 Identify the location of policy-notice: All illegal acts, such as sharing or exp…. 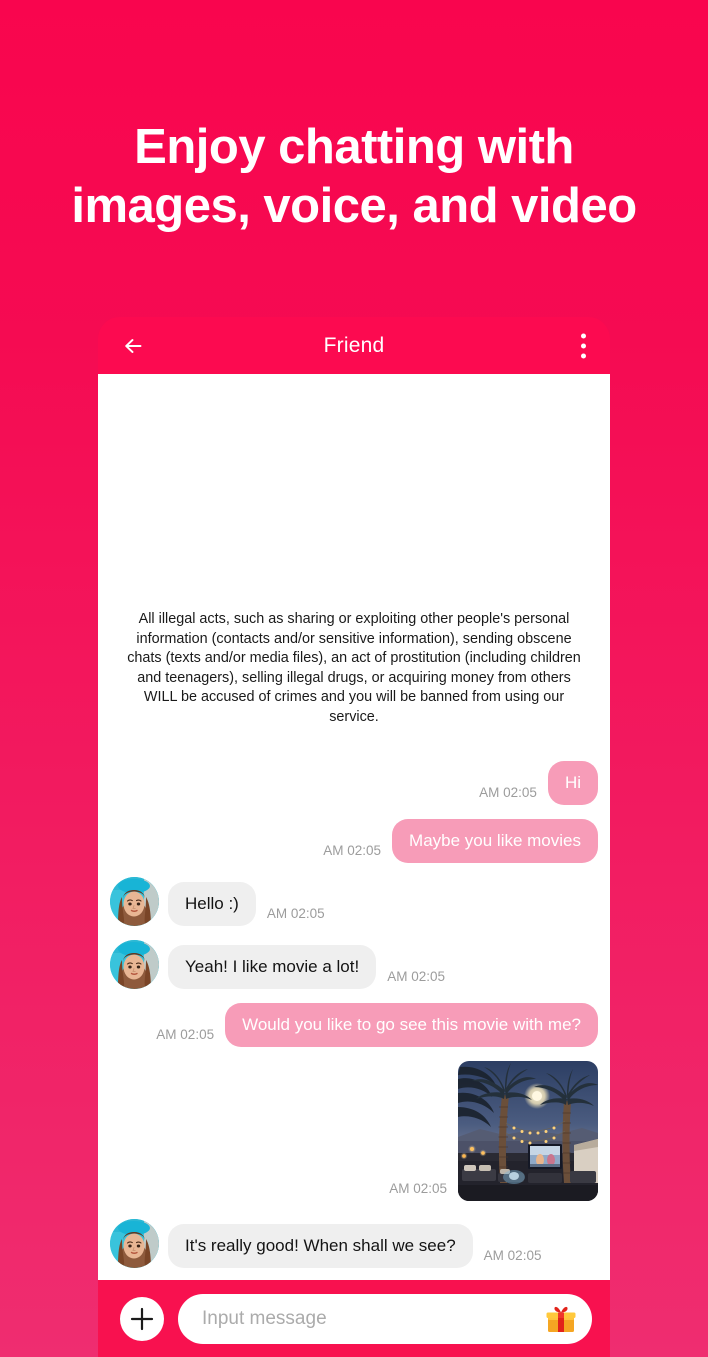
(354, 668).